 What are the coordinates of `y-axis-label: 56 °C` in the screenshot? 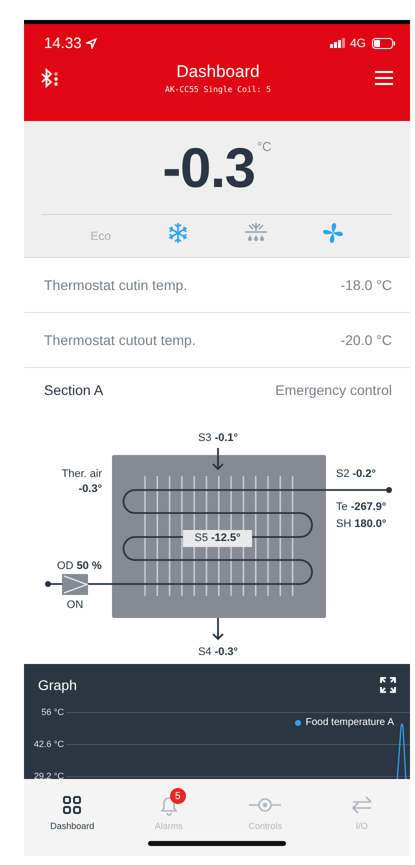 It's located at (52, 712).